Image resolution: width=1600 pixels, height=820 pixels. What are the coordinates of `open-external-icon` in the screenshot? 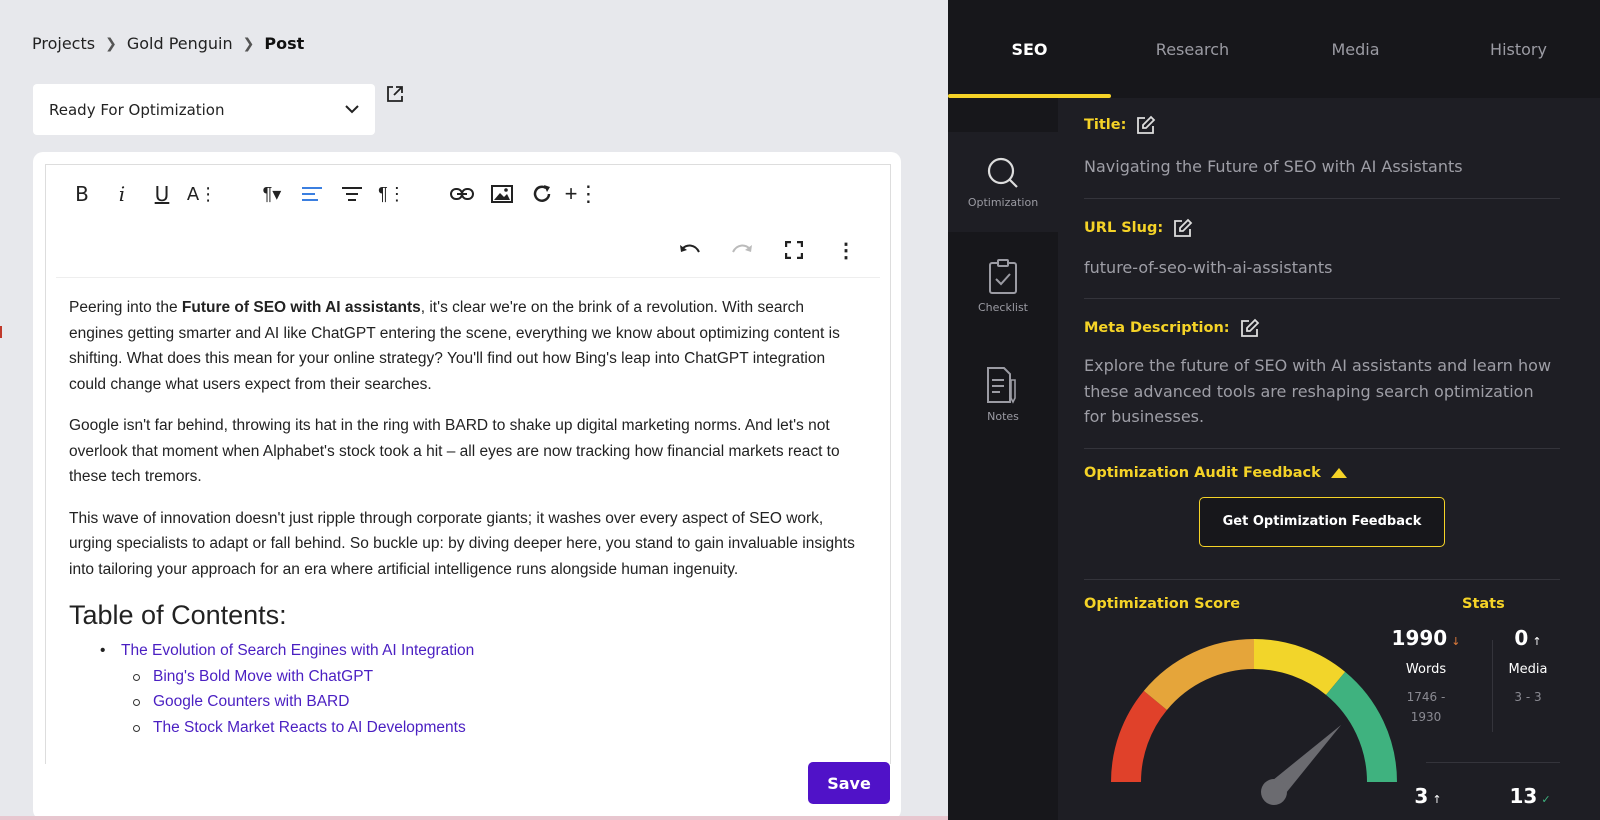 It's located at (395, 94).